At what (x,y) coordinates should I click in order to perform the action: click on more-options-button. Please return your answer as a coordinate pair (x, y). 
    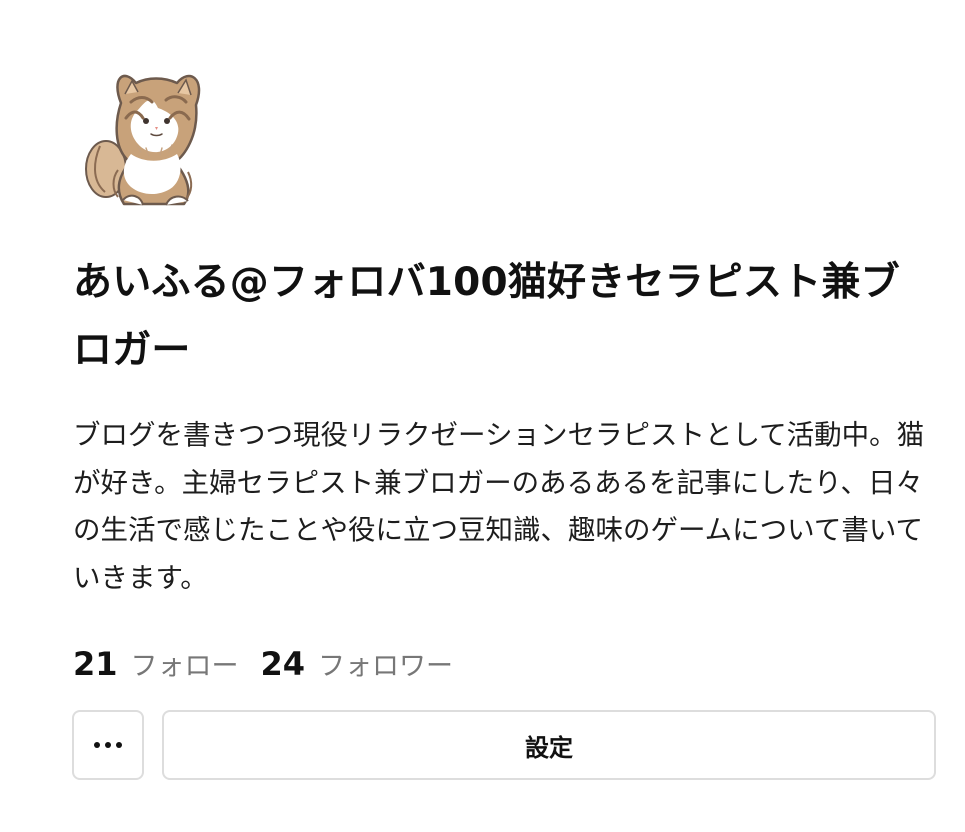
    Looking at the image, I should click on (108, 745).